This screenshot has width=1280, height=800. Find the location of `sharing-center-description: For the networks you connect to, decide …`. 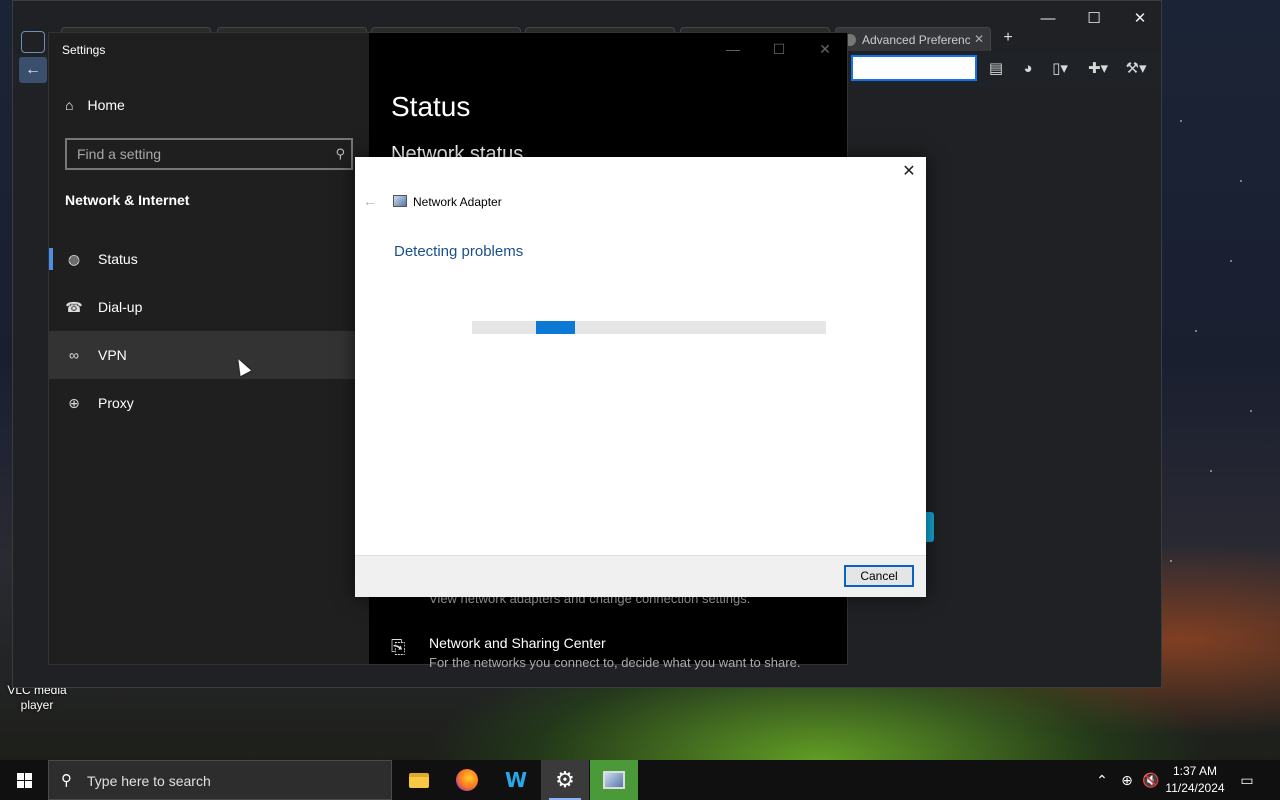

sharing-center-description: For the networks you connect to, decide … is located at coordinates (615, 662).